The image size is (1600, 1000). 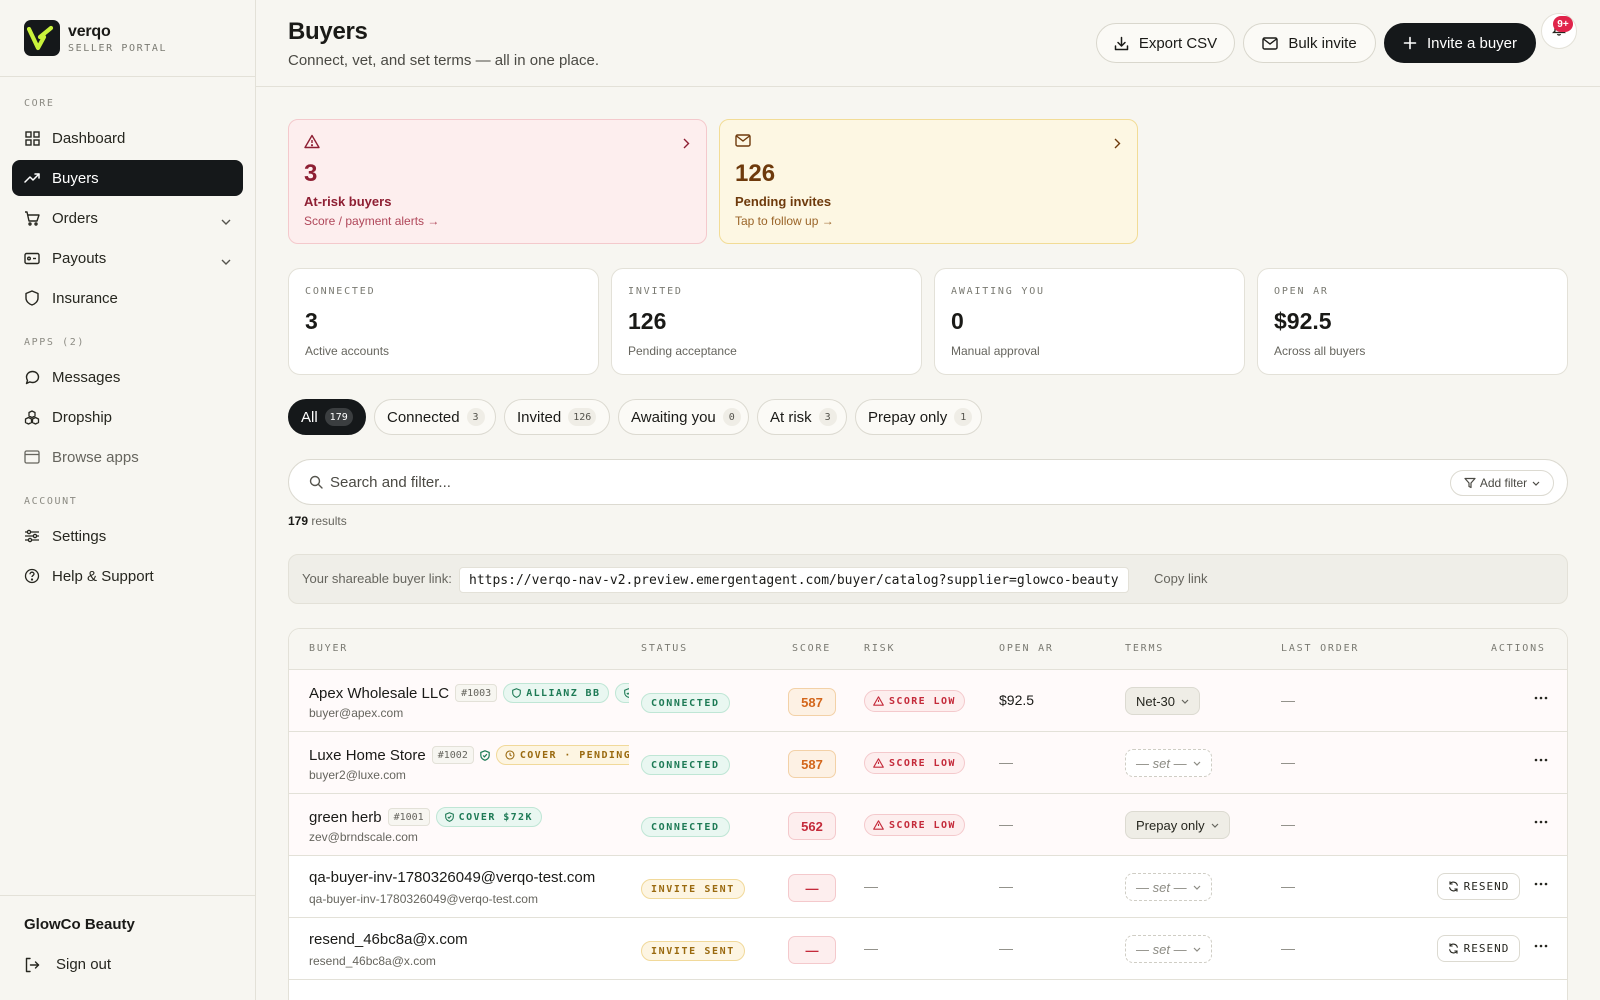 I want to click on tab-awaiting-you: Awaiting you 0, so click(x=683, y=417).